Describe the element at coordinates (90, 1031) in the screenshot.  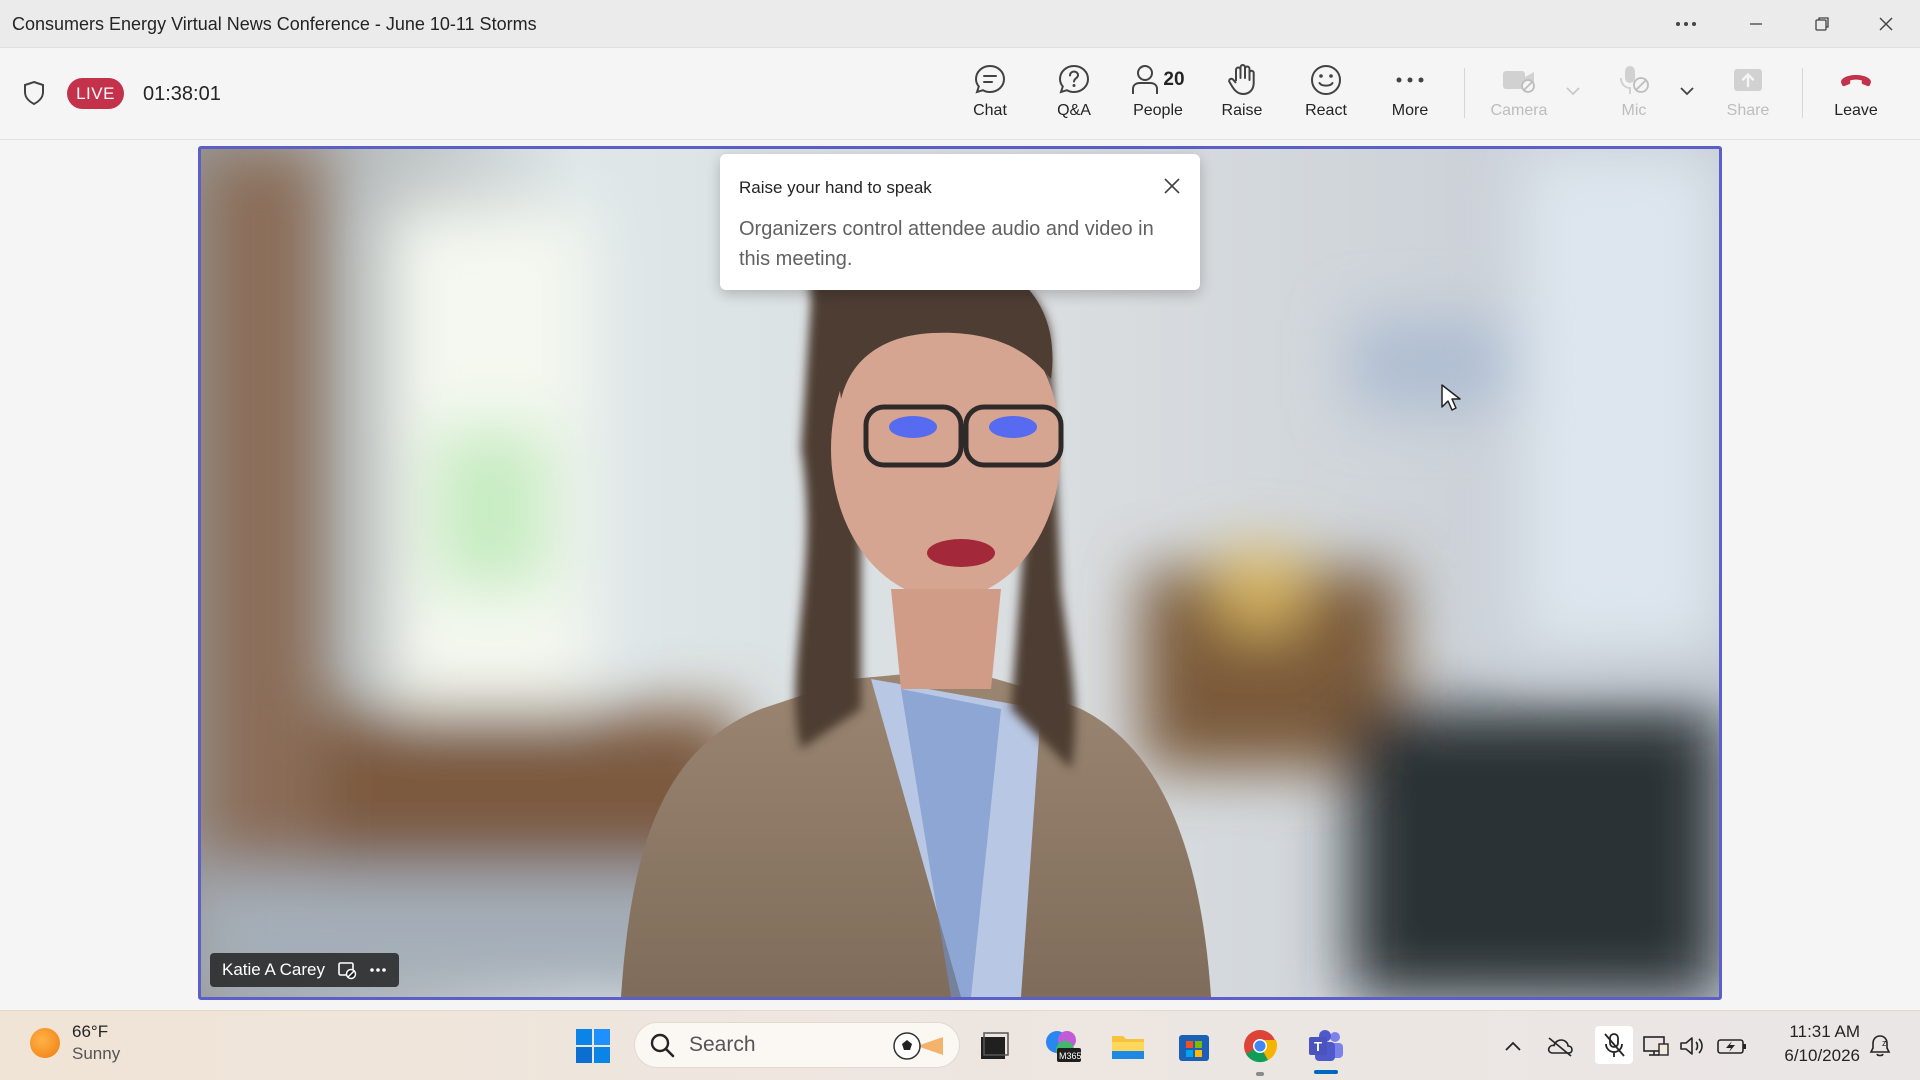
I see `weather-temp: 66°F` at that location.